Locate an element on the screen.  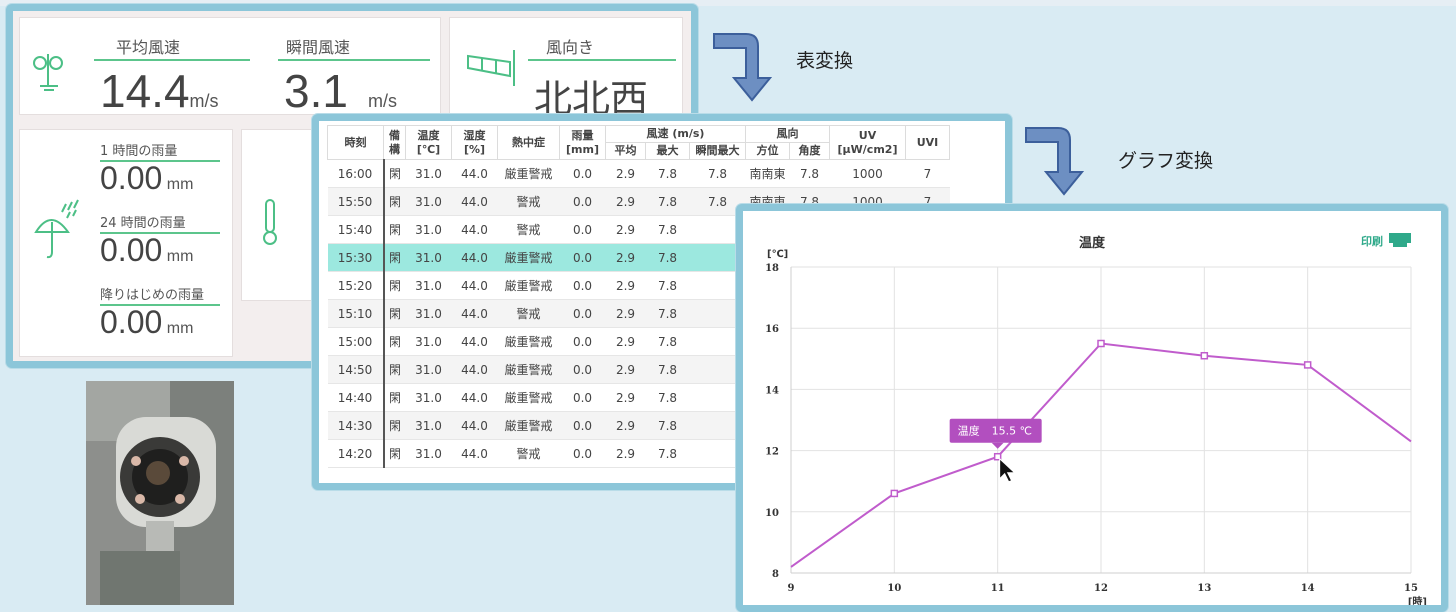
y-axis-label: [℃] is located at coordinates (777, 254).